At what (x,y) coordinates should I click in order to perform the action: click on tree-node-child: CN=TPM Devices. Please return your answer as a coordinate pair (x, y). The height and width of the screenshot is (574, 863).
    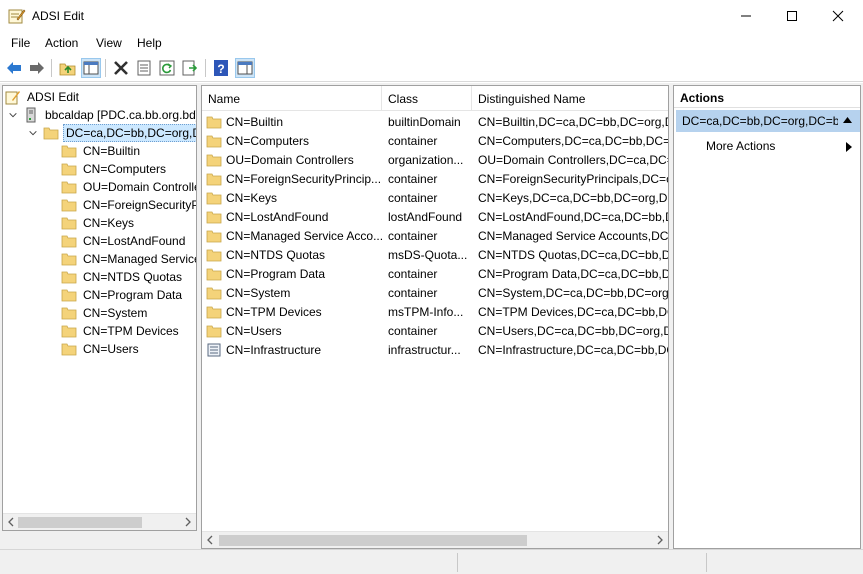
    Looking at the image, I should click on (121, 331).